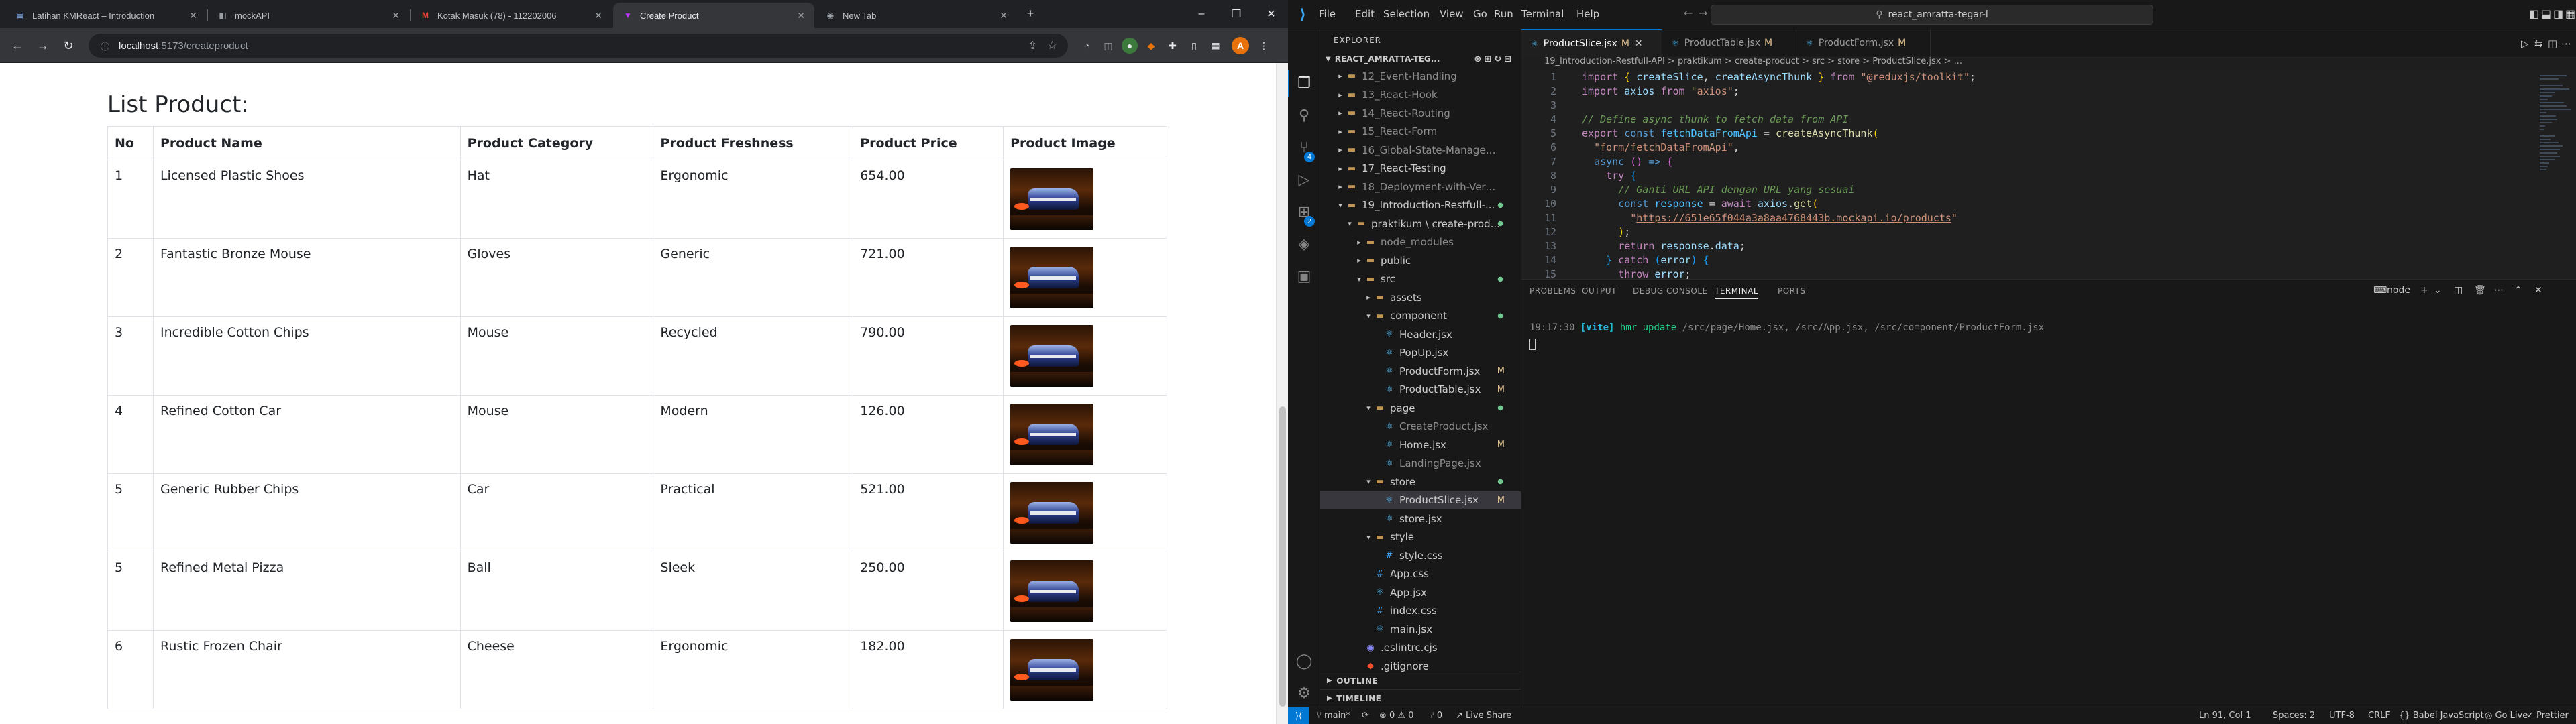 The image size is (2576, 724). Describe the element at coordinates (2379, 716) in the screenshot. I see `line-ending: CRLF` at that location.